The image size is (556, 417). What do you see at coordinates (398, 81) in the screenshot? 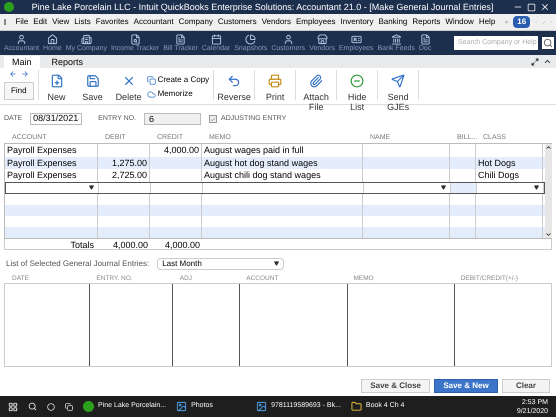
I see `send-icon` at bounding box center [398, 81].